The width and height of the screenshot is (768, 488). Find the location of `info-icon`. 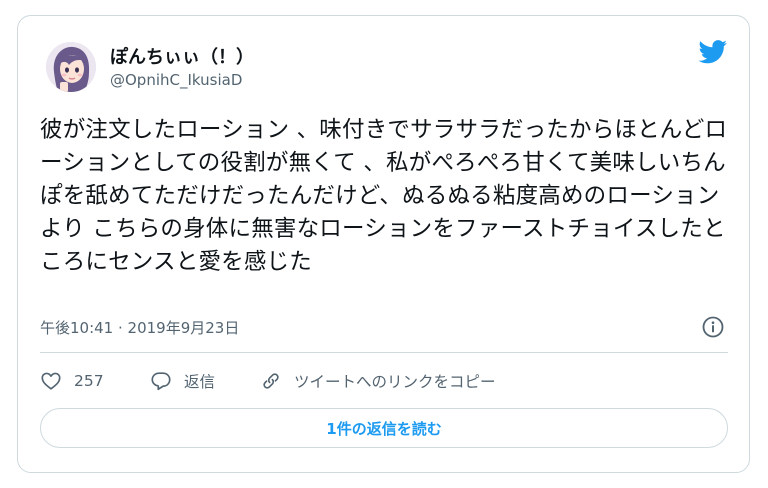

info-icon is located at coordinates (713, 327).